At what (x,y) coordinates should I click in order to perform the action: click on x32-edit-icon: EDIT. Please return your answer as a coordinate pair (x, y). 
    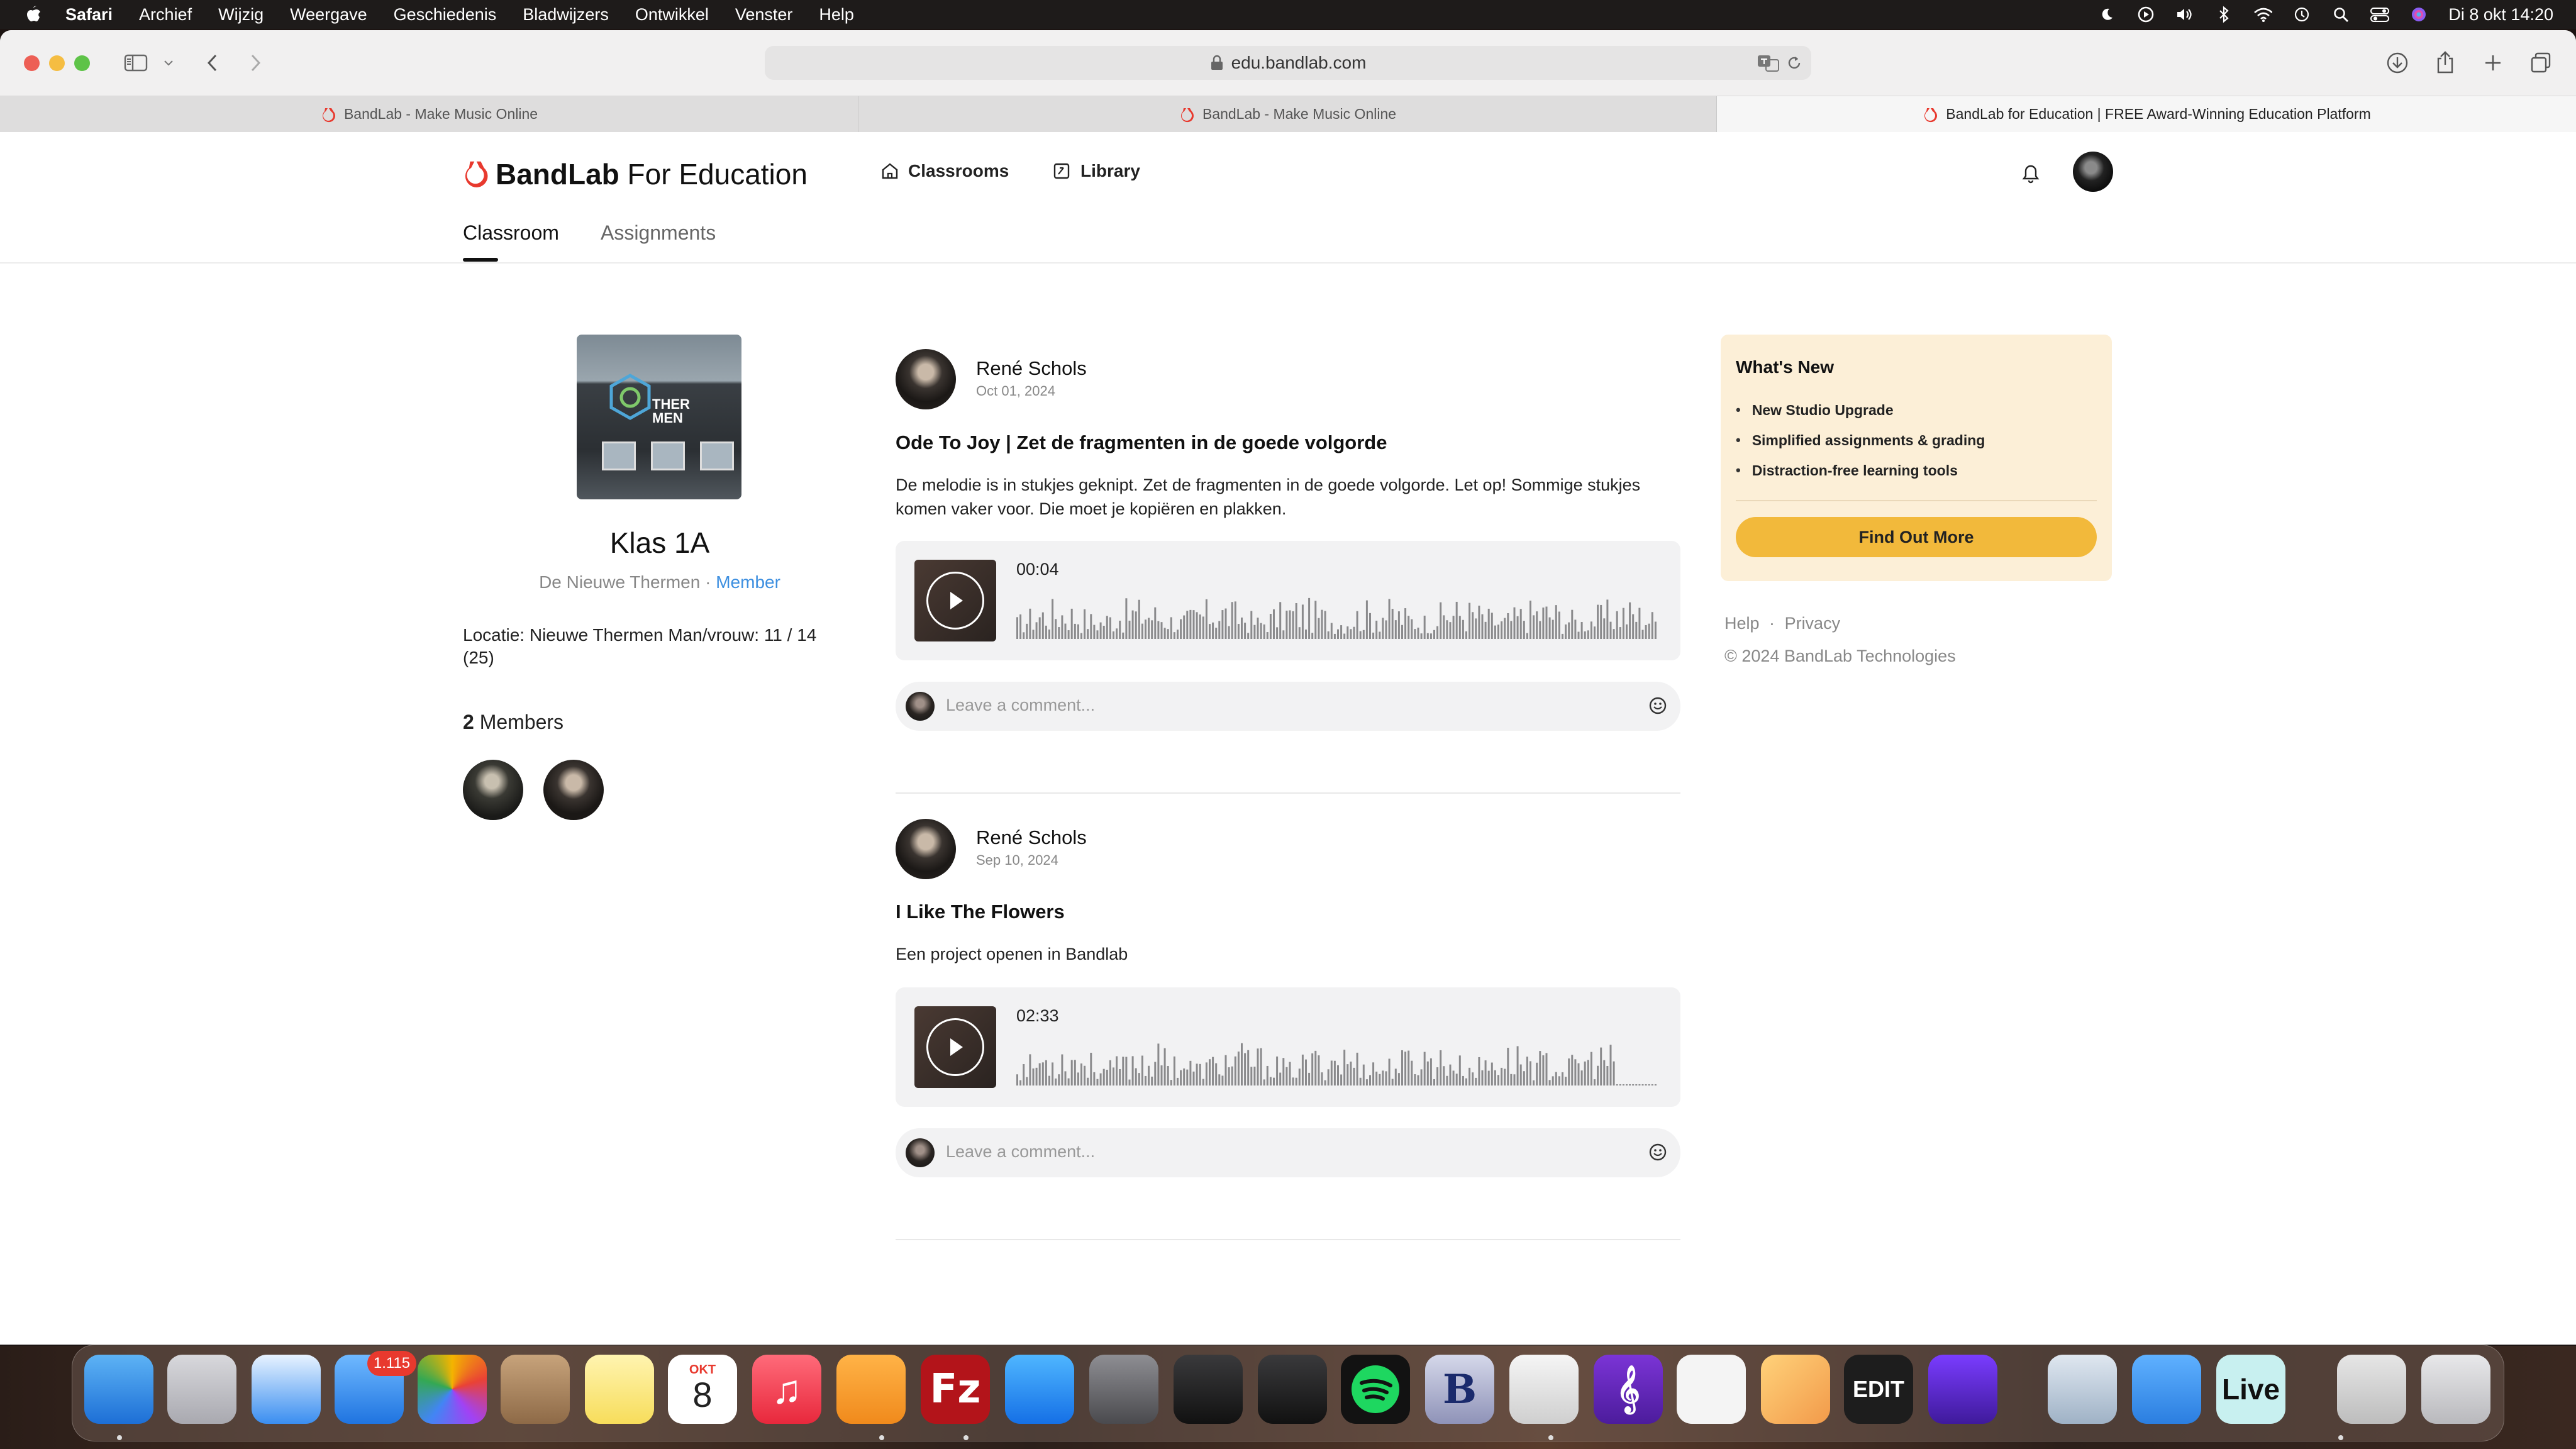
    Looking at the image, I should click on (1878, 1389).